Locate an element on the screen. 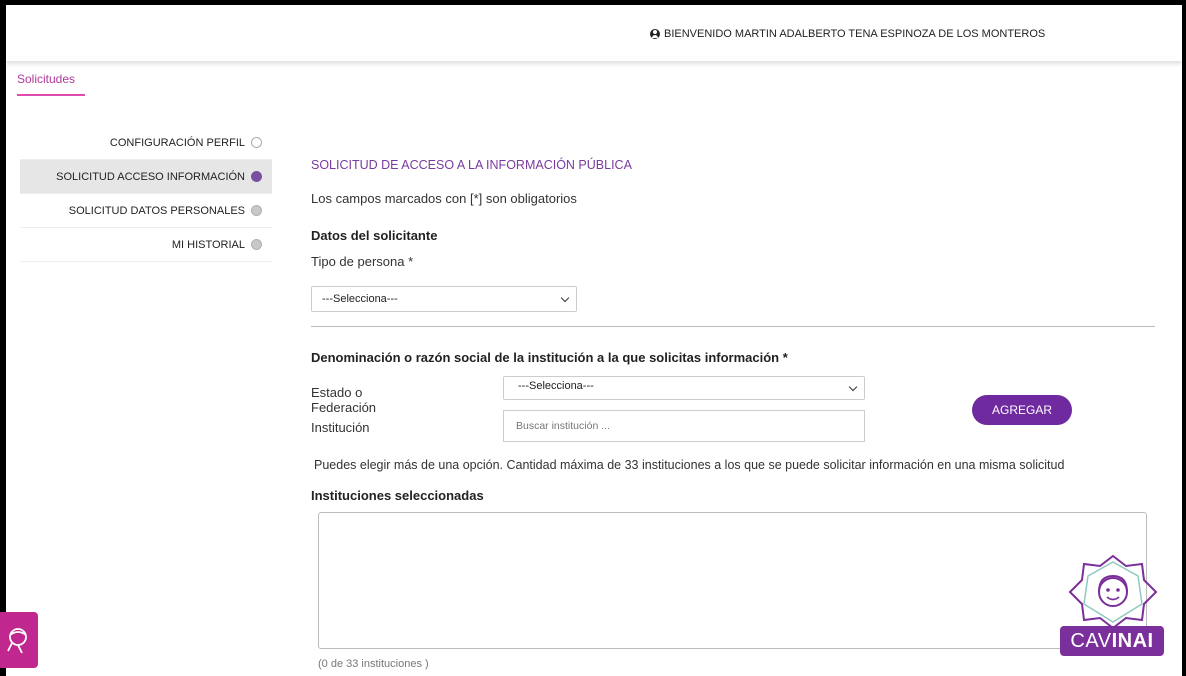 The image size is (1186, 676). user-circle-icon is located at coordinates (655, 34).